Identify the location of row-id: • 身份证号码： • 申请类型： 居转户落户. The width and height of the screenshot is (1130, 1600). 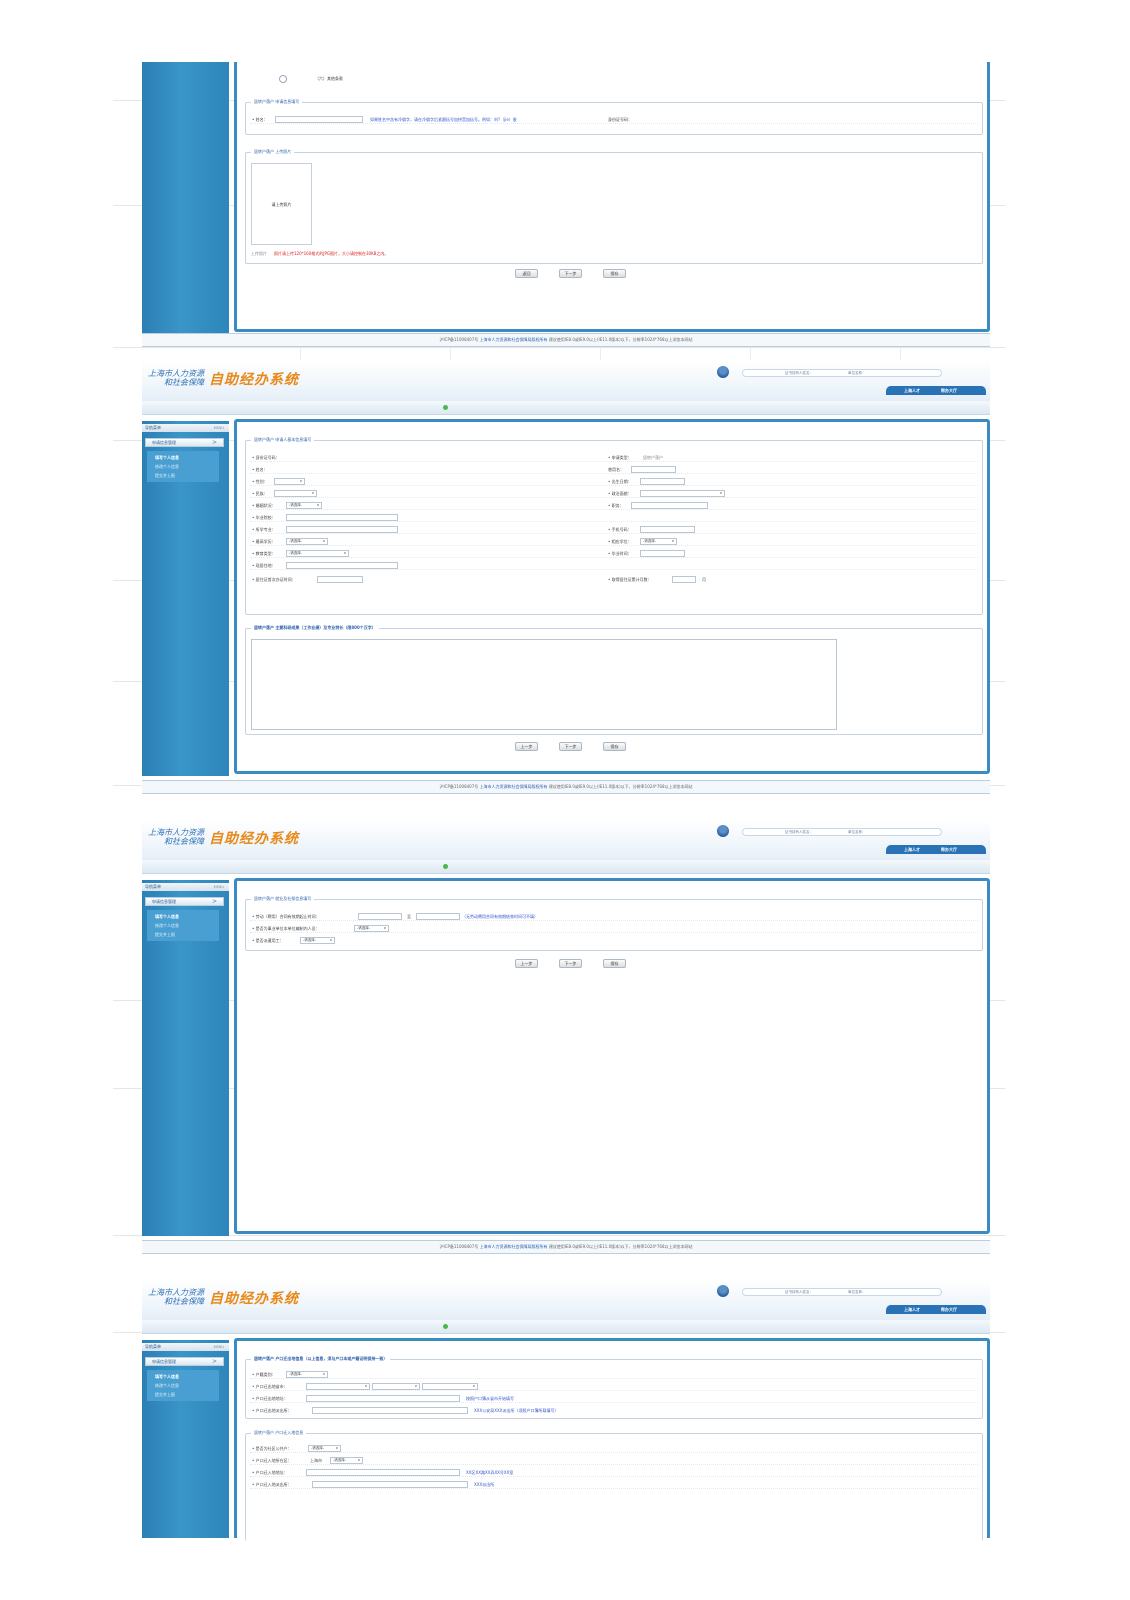
(614, 457).